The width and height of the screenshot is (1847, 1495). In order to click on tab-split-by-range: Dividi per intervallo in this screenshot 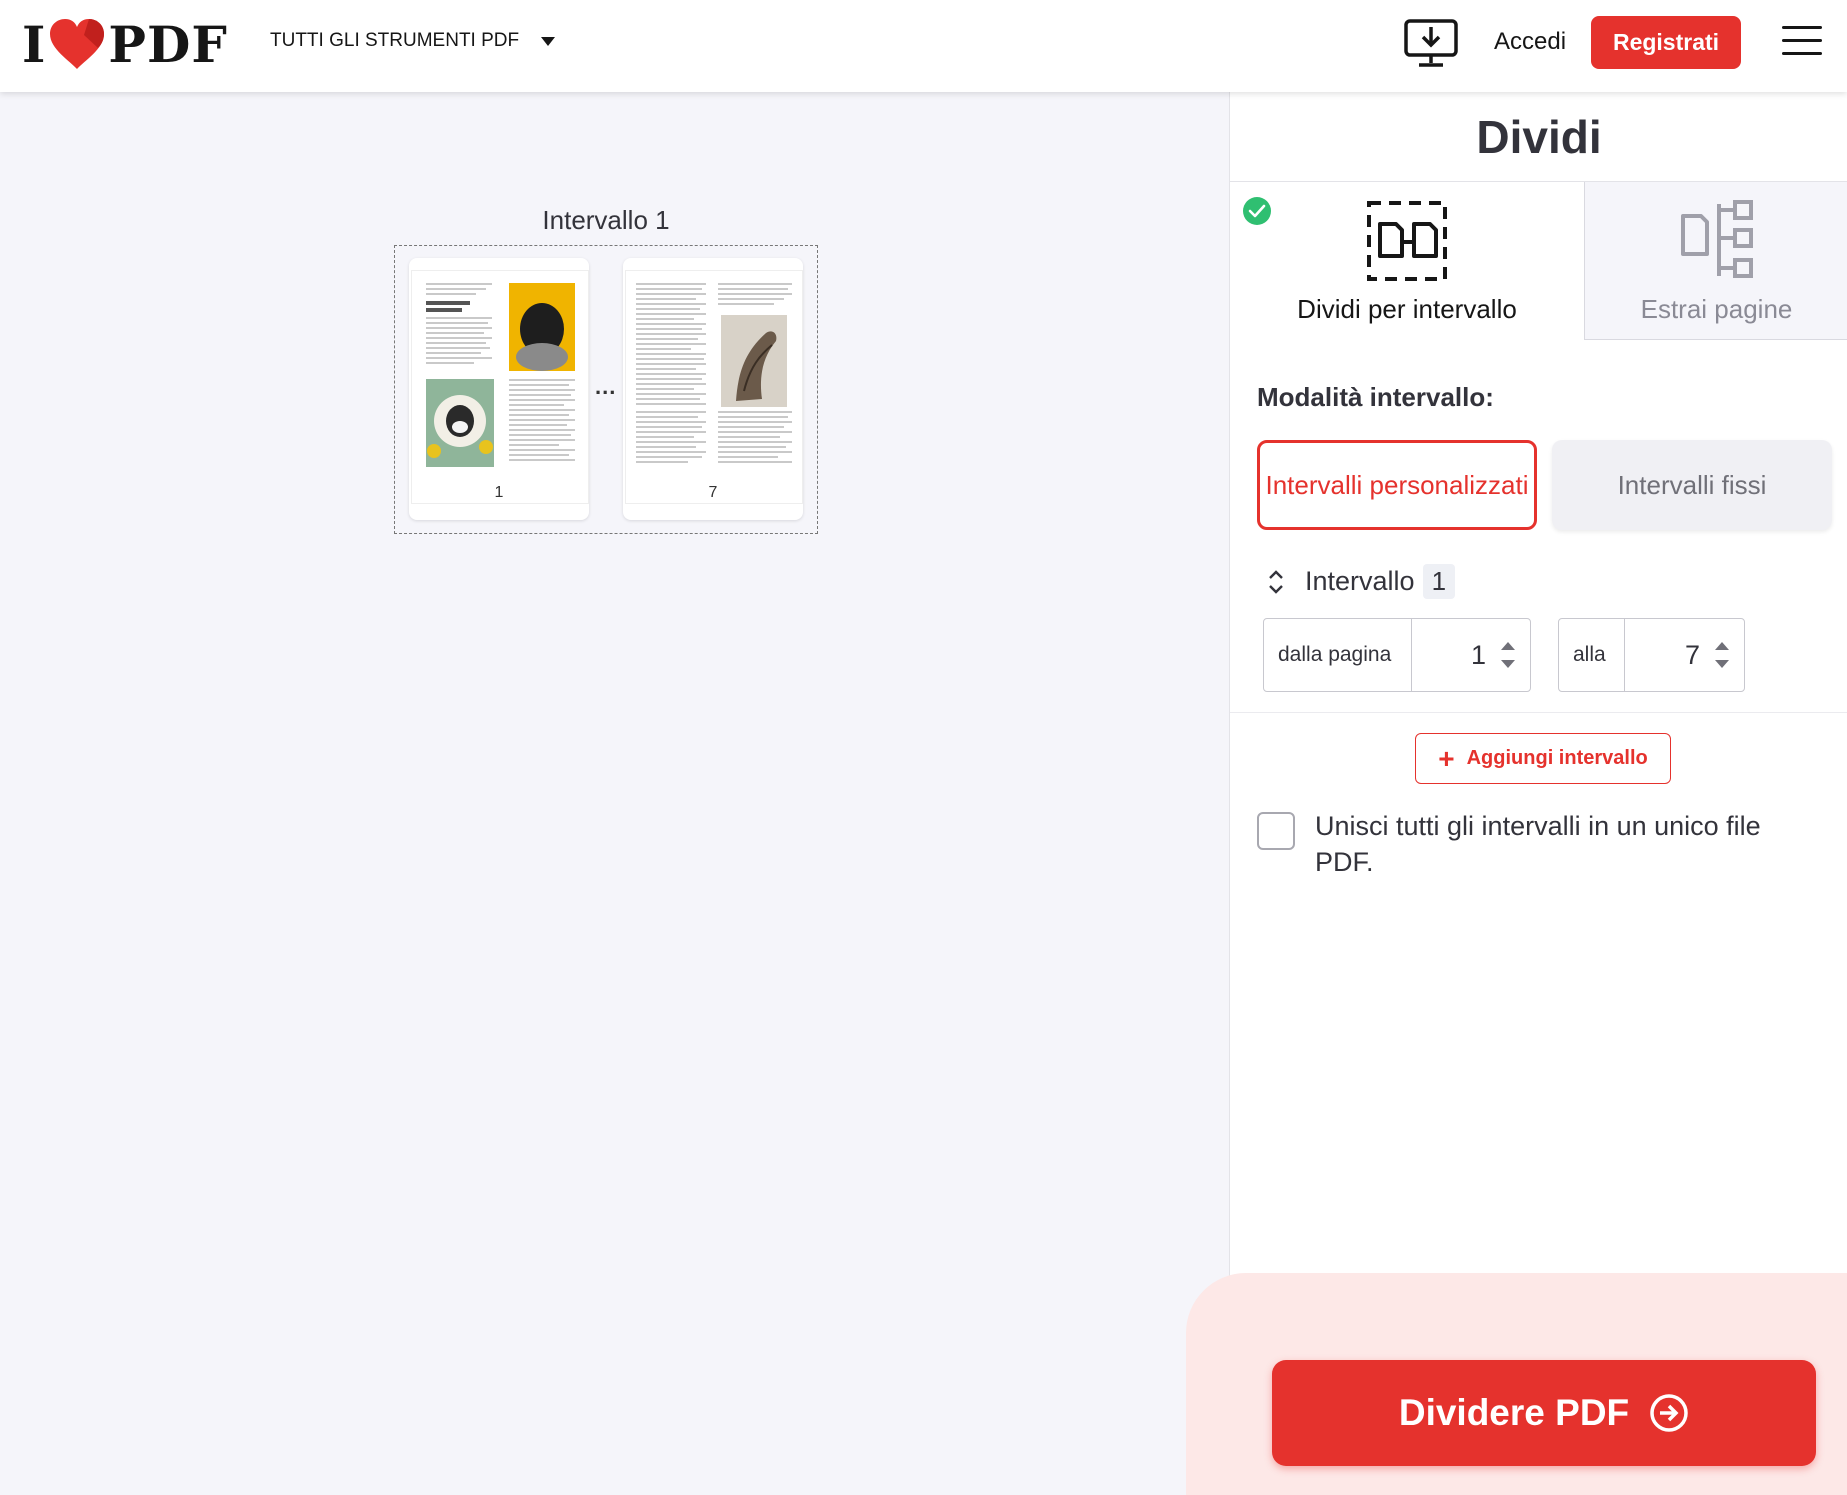, I will do `click(1407, 261)`.